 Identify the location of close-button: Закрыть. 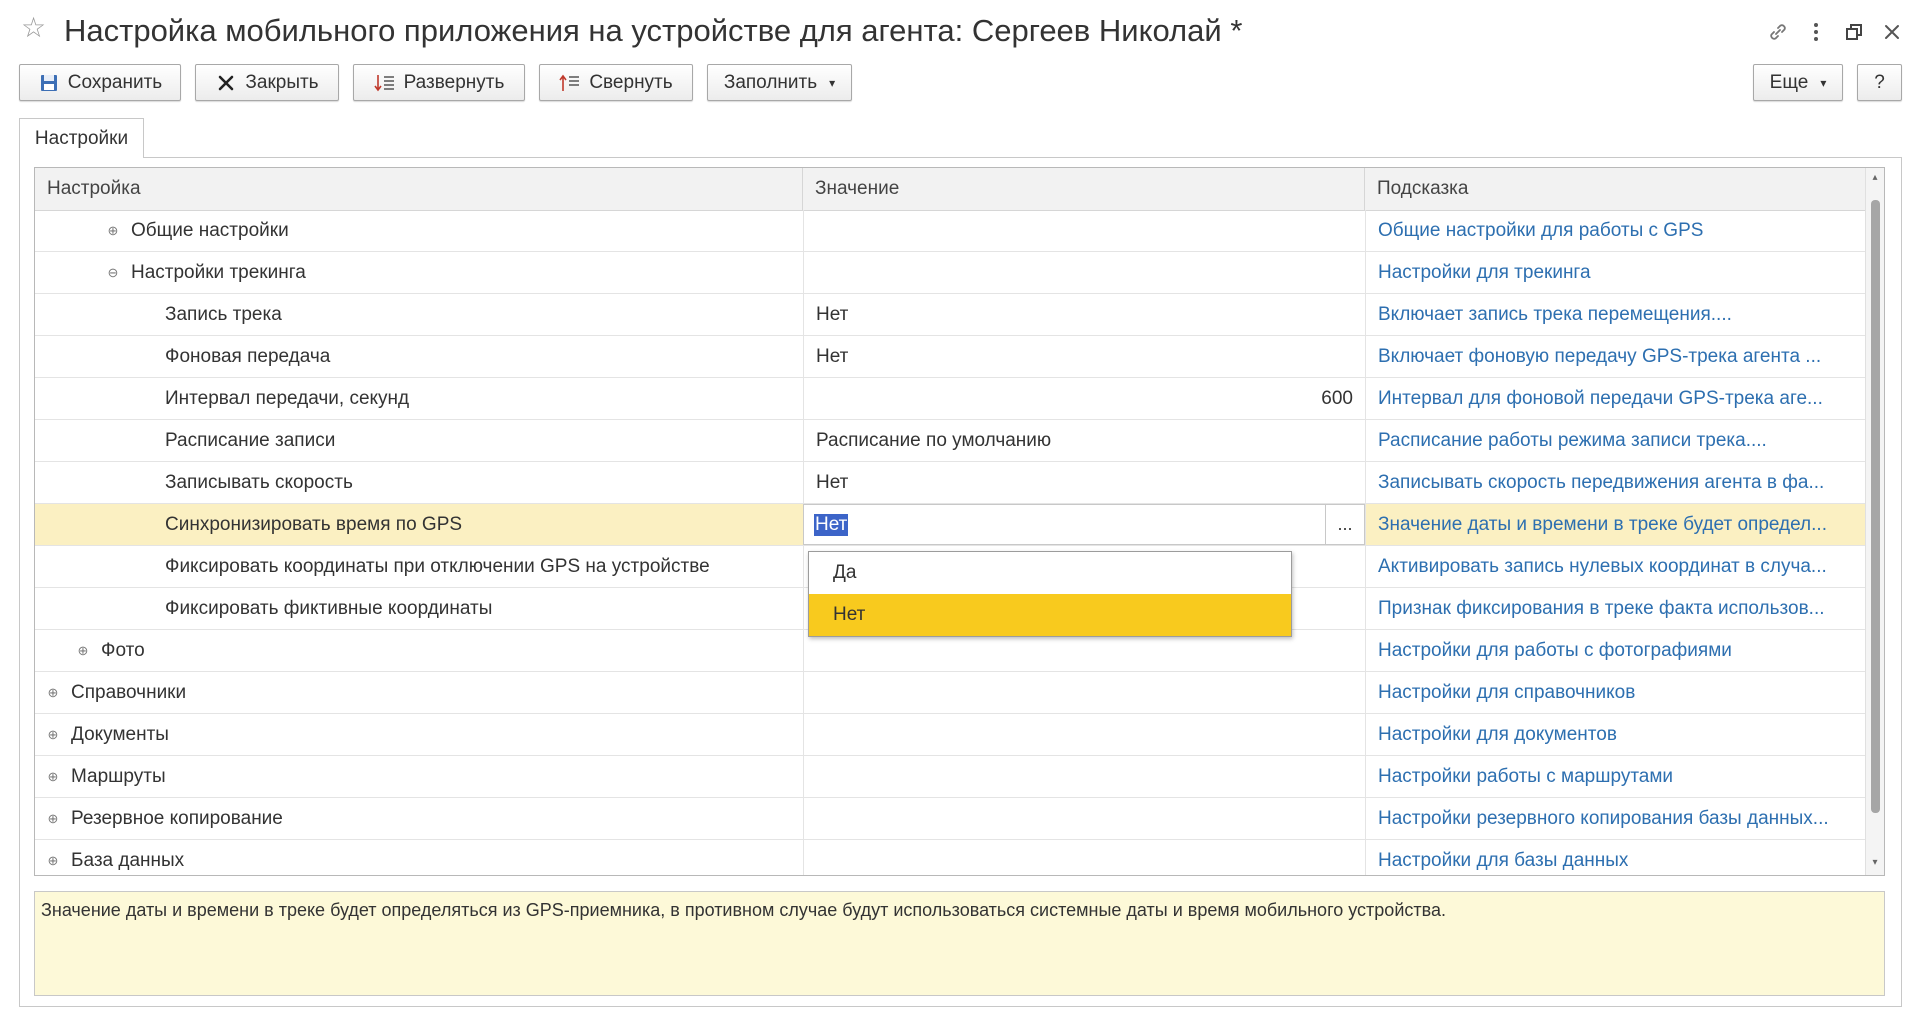
(267, 82).